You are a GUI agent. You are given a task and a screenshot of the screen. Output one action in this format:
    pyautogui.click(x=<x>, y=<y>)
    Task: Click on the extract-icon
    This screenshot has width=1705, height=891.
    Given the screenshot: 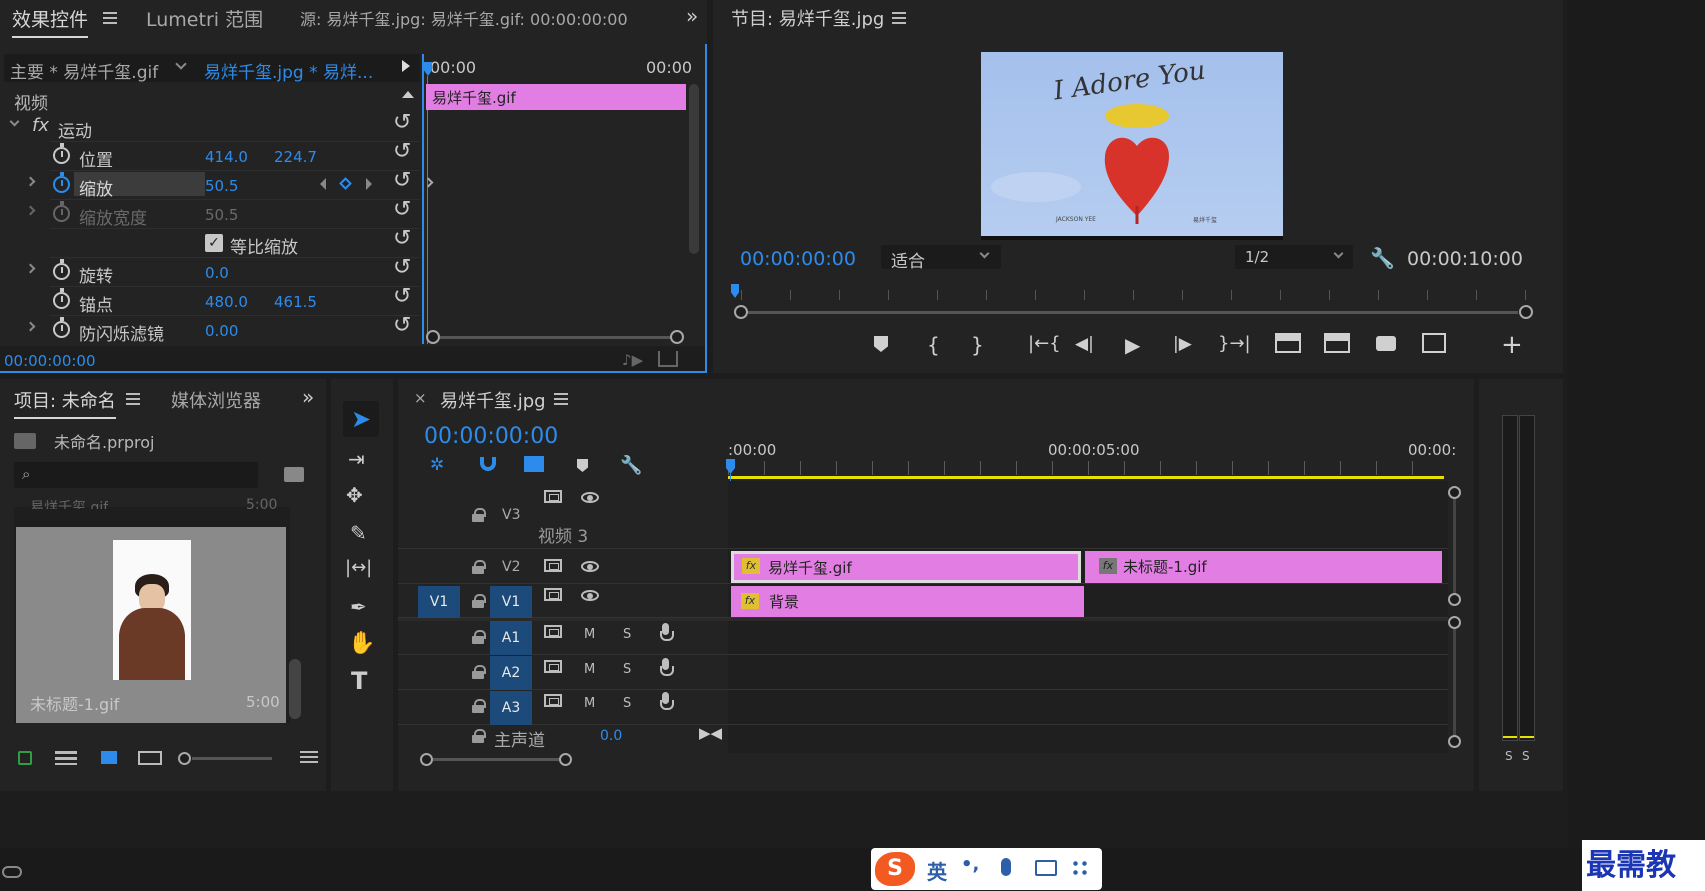 What is the action you would take?
    pyautogui.click(x=1337, y=343)
    